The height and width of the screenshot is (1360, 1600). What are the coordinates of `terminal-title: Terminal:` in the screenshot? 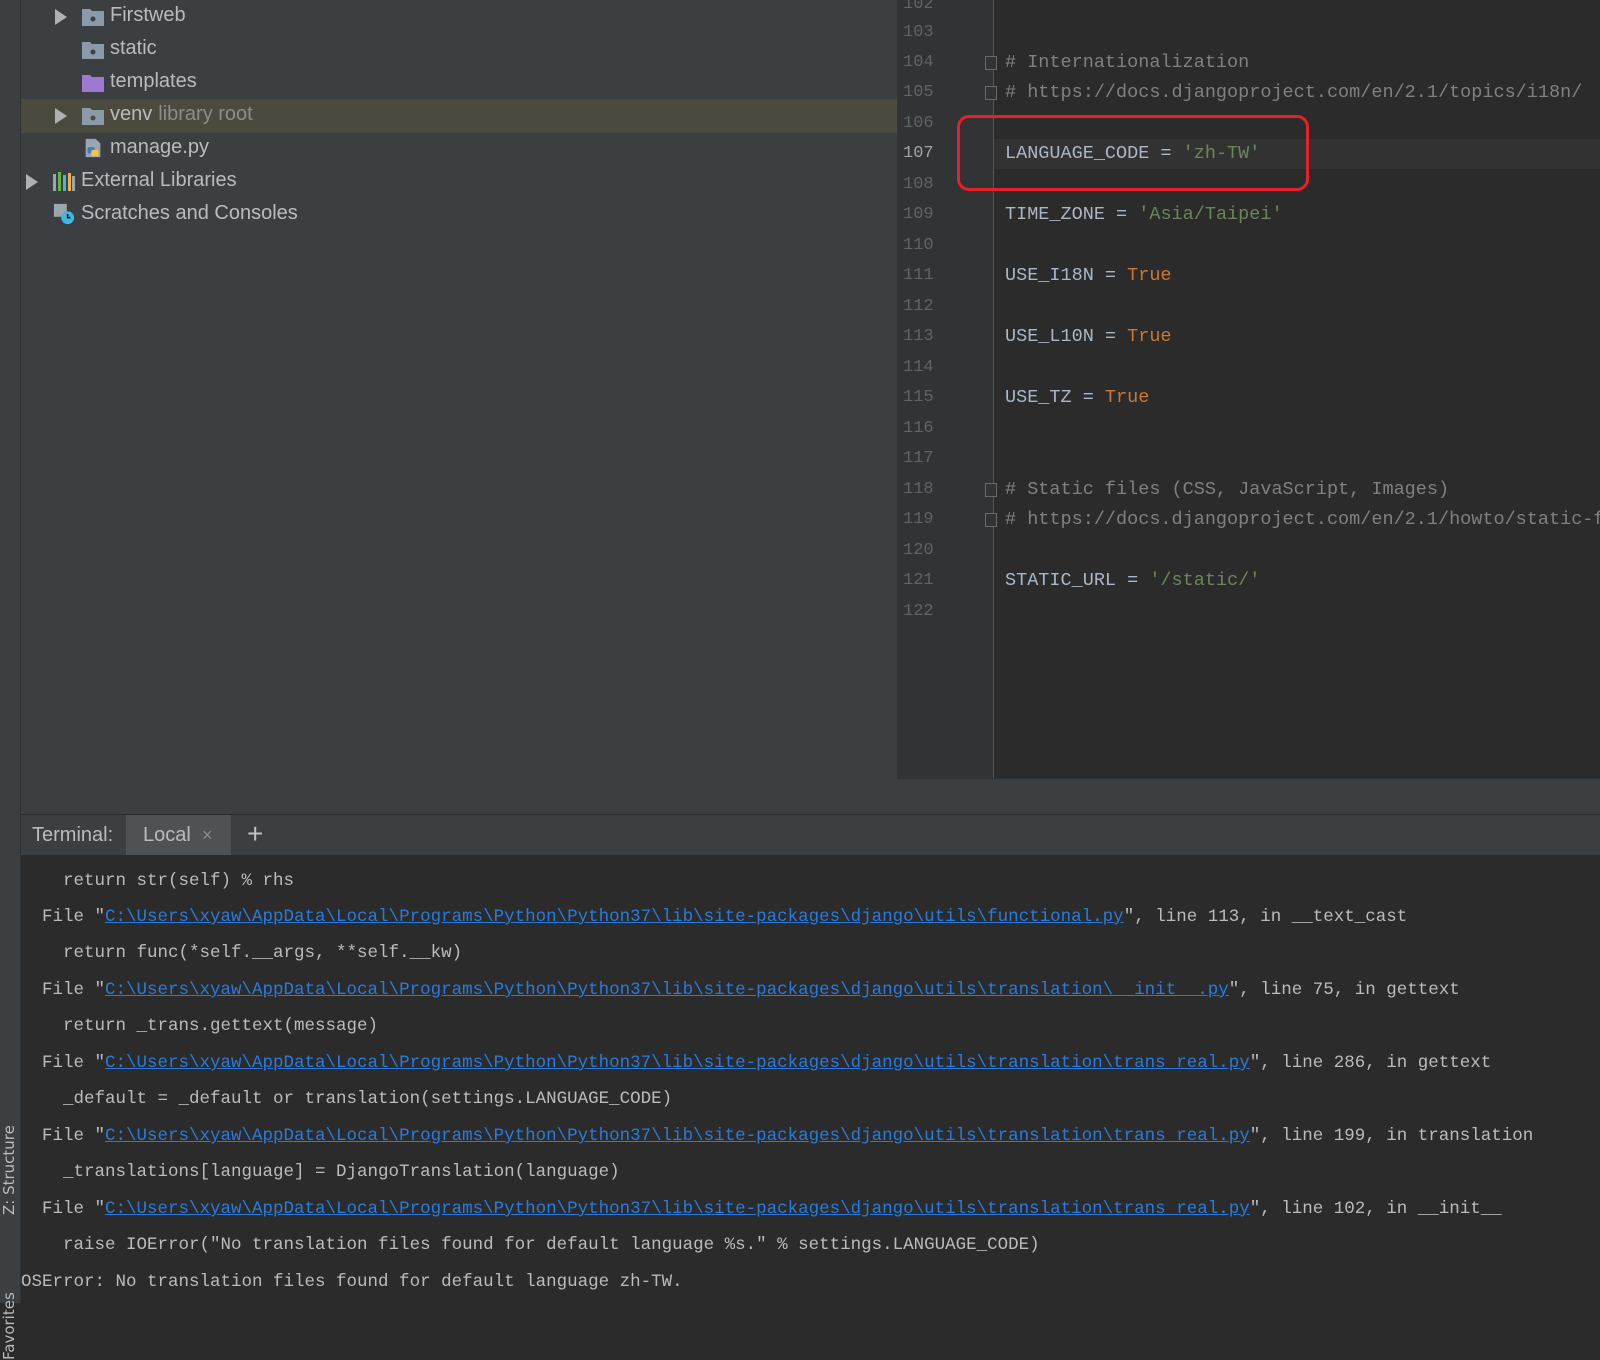 It's located at (73, 835).